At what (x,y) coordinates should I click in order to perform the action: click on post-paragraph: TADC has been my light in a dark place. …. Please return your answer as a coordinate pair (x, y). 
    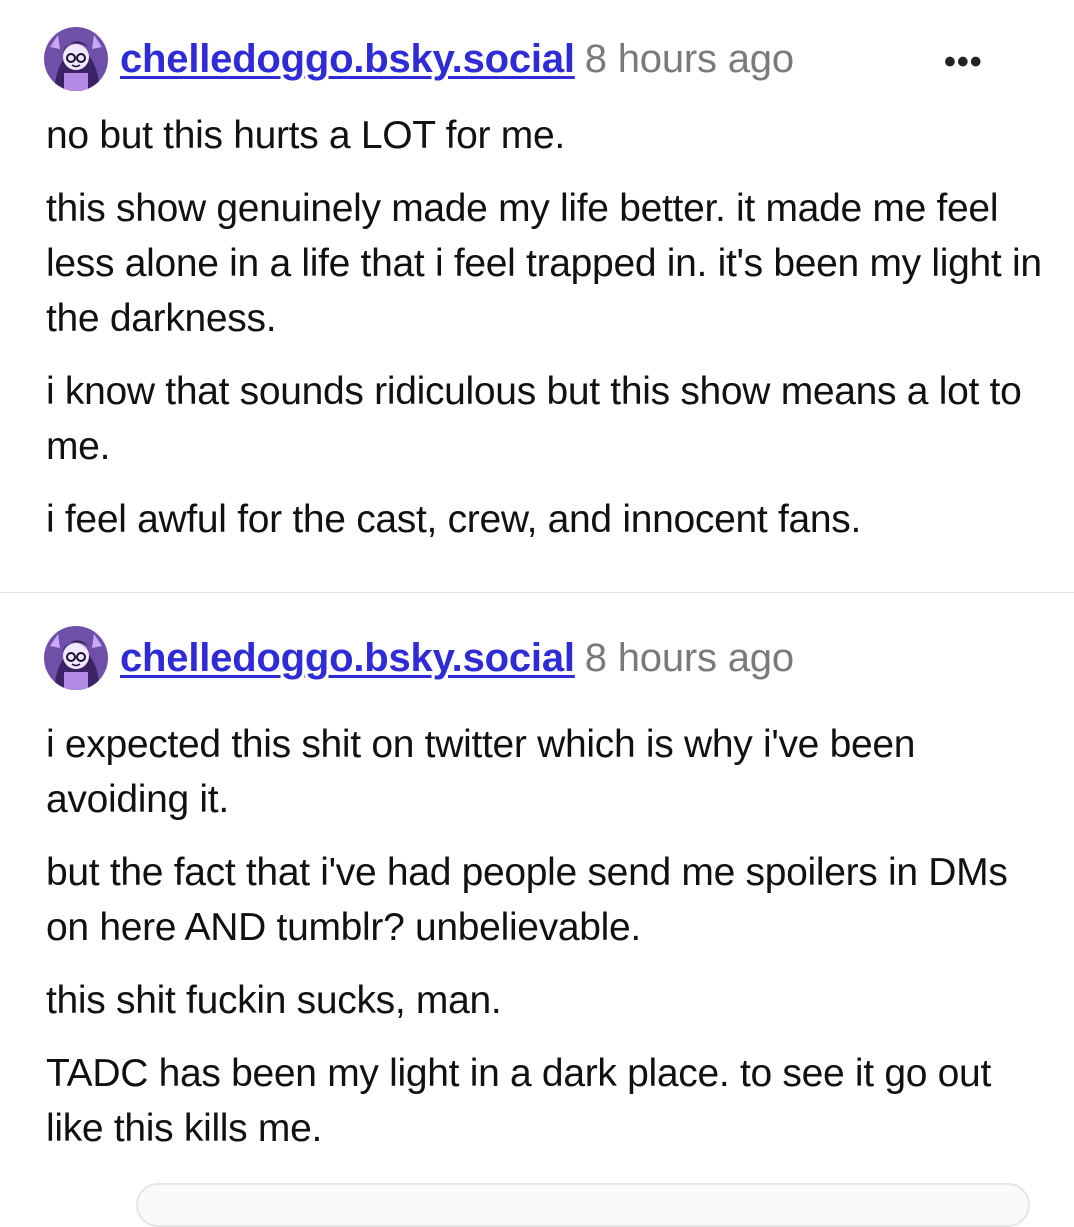
    Looking at the image, I should click on (518, 1101).